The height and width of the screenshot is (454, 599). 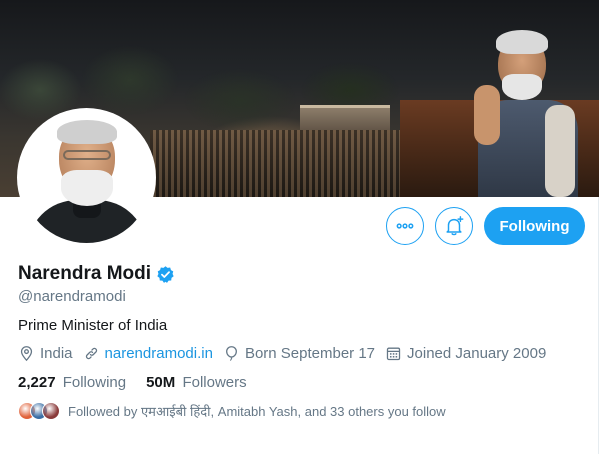 What do you see at coordinates (231, 353) in the screenshot?
I see `balloon-icon` at bounding box center [231, 353].